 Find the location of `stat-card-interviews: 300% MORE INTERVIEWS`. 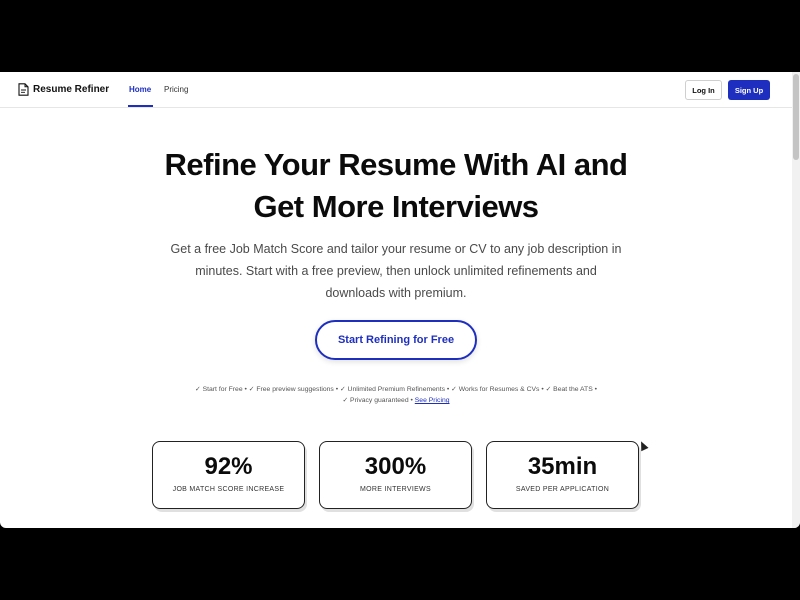

stat-card-interviews: 300% MORE INTERVIEWS is located at coordinates (395, 475).